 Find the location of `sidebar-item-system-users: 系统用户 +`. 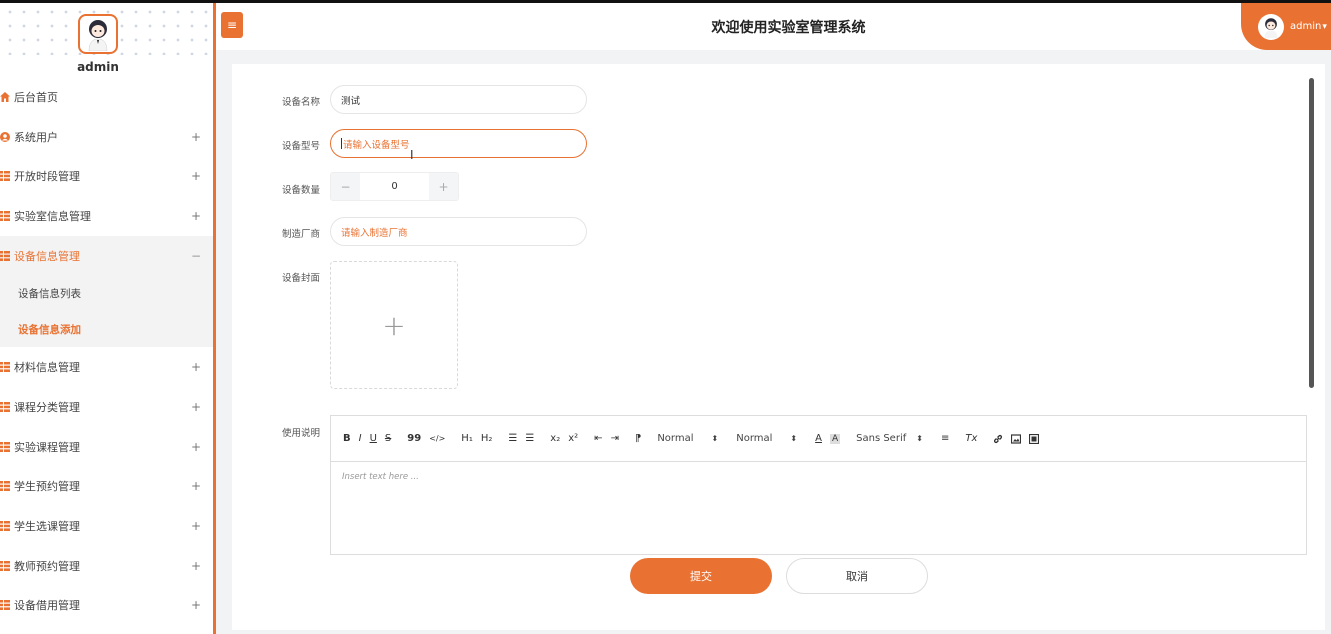

sidebar-item-system-users: 系统用户 + is located at coordinates (106, 137).